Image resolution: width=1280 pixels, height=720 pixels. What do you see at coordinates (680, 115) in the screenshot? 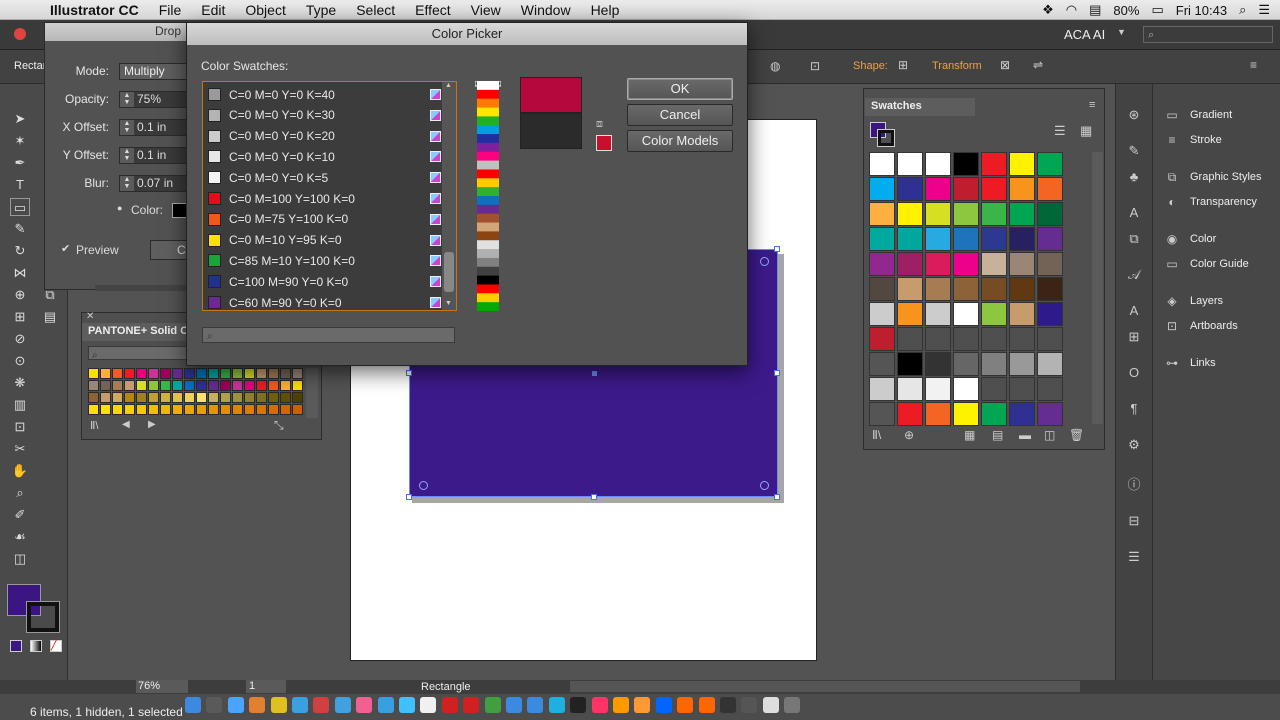
I see `cancel-button: Cancel` at bounding box center [680, 115].